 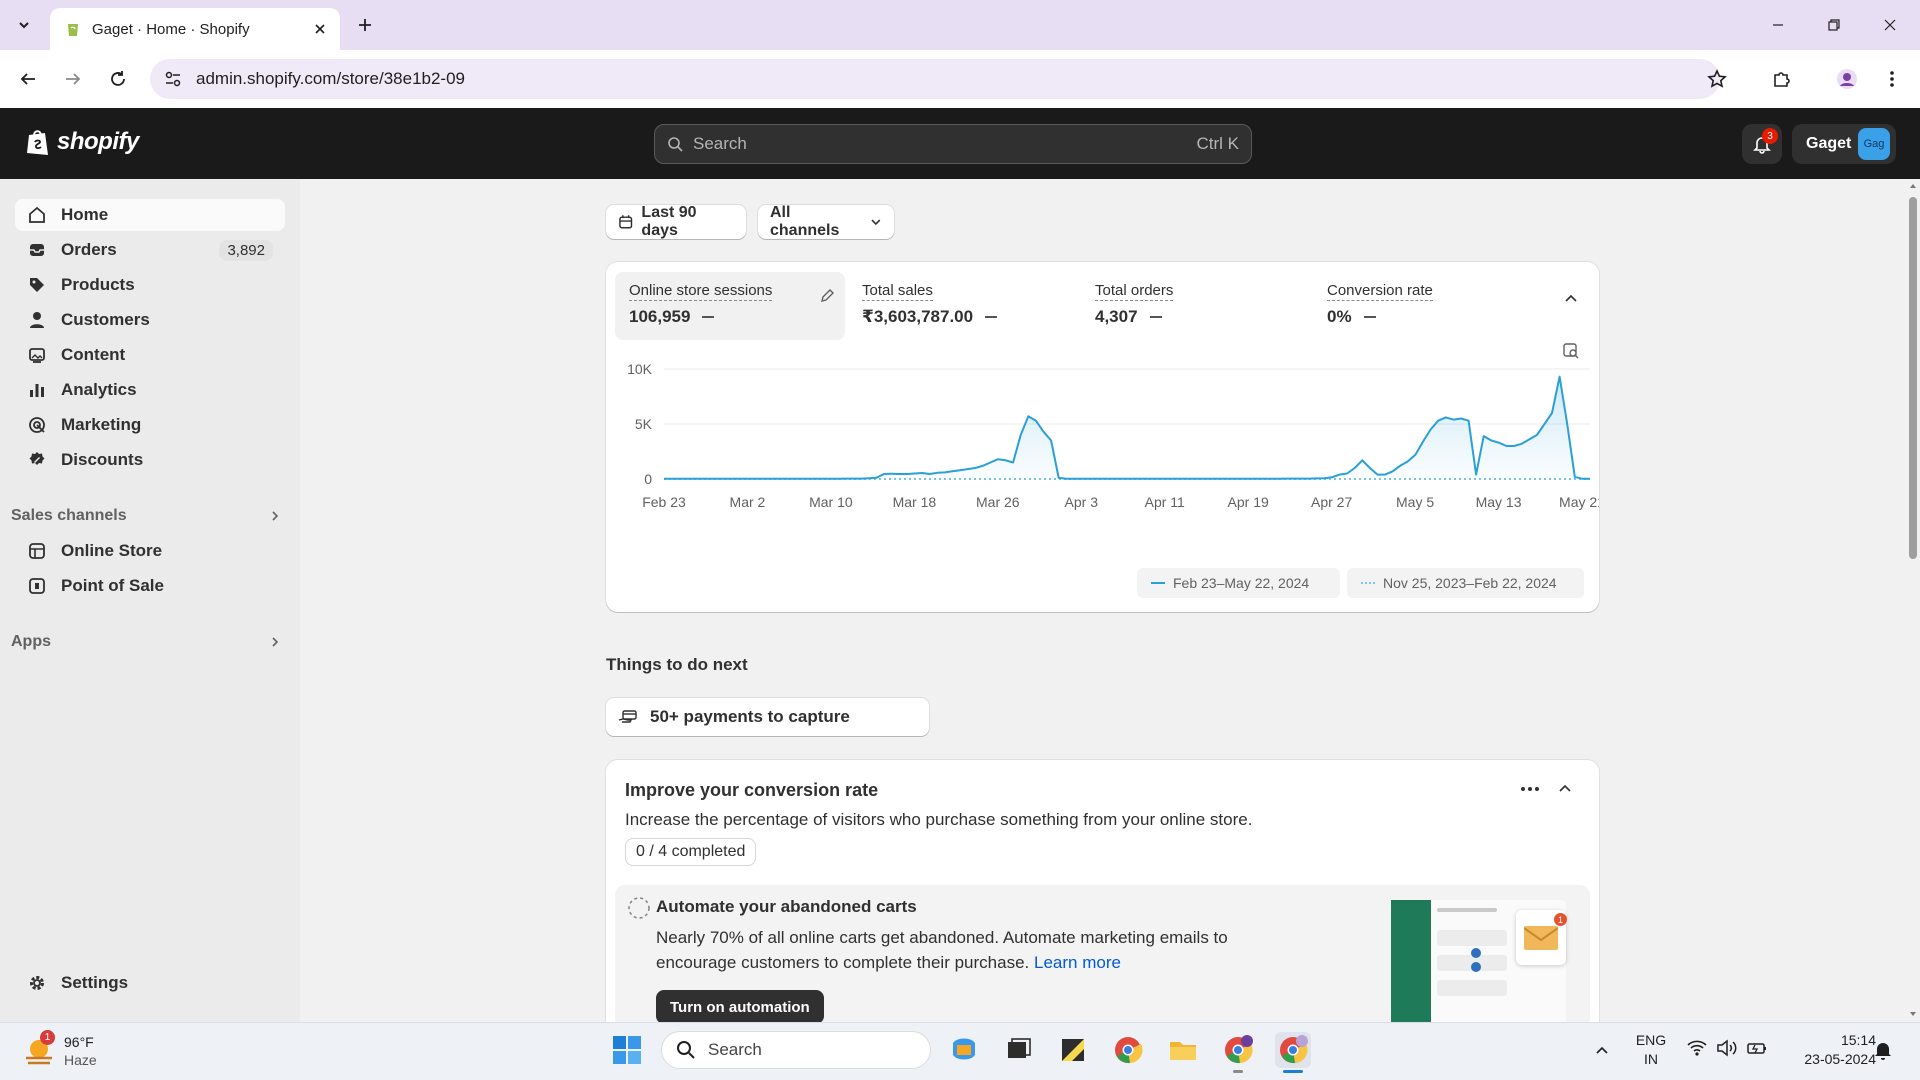 What do you see at coordinates (827, 296) in the screenshot?
I see `pencil-icon` at bounding box center [827, 296].